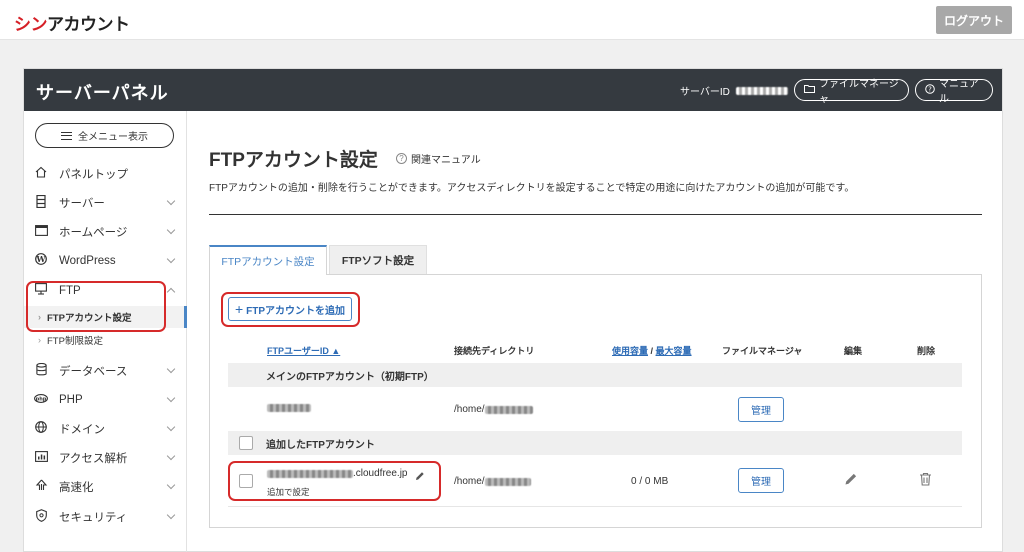 The width and height of the screenshot is (1024, 552). What do you see at coordinates (246, 481) in the screenshot?
I see `row-checkbox` at bounding box center [246, 481].